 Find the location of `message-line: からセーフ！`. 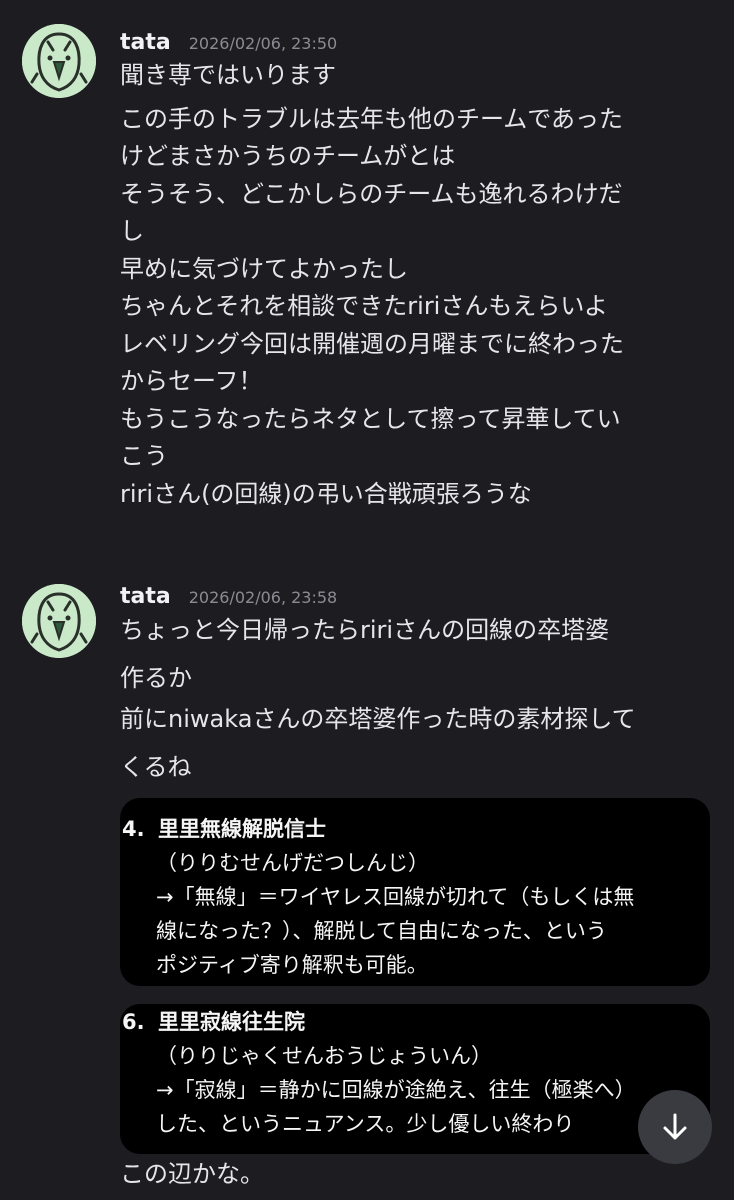

message-line: からセーフ！ is located at coordinates (191, 381).